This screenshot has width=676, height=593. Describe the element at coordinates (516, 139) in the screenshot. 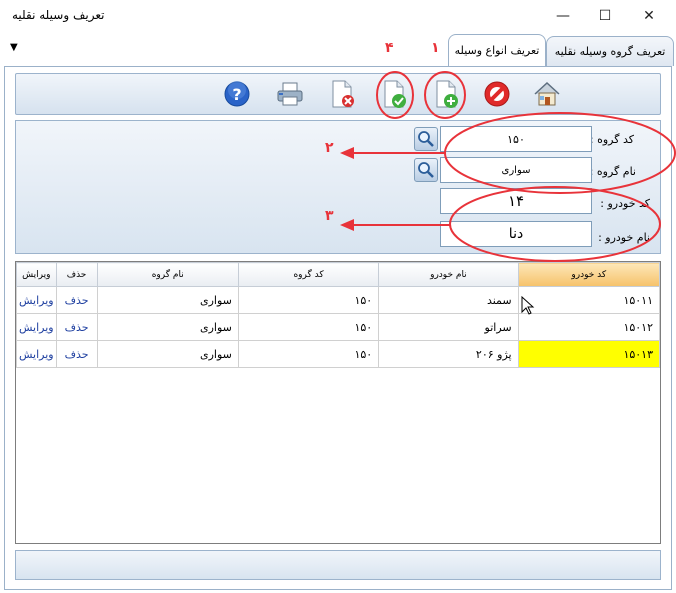

I see `group-code-field: ۱۵۰` at that location.